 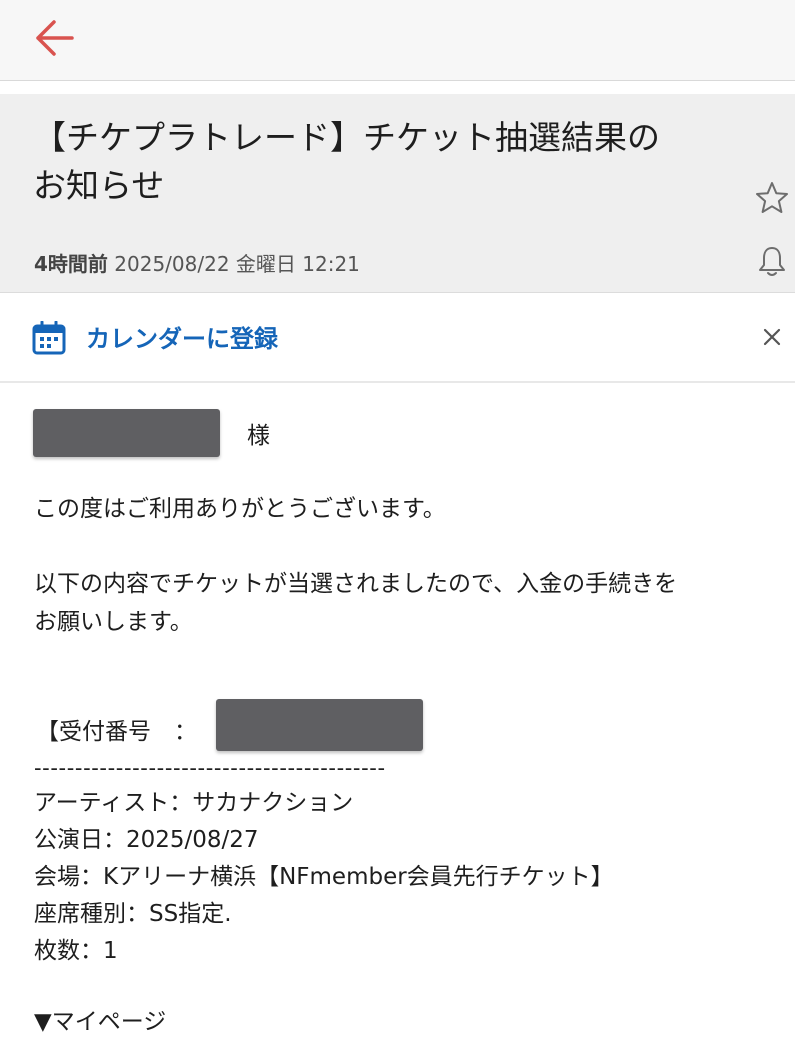 I want to click on back-button, so click(x=56, y=38).